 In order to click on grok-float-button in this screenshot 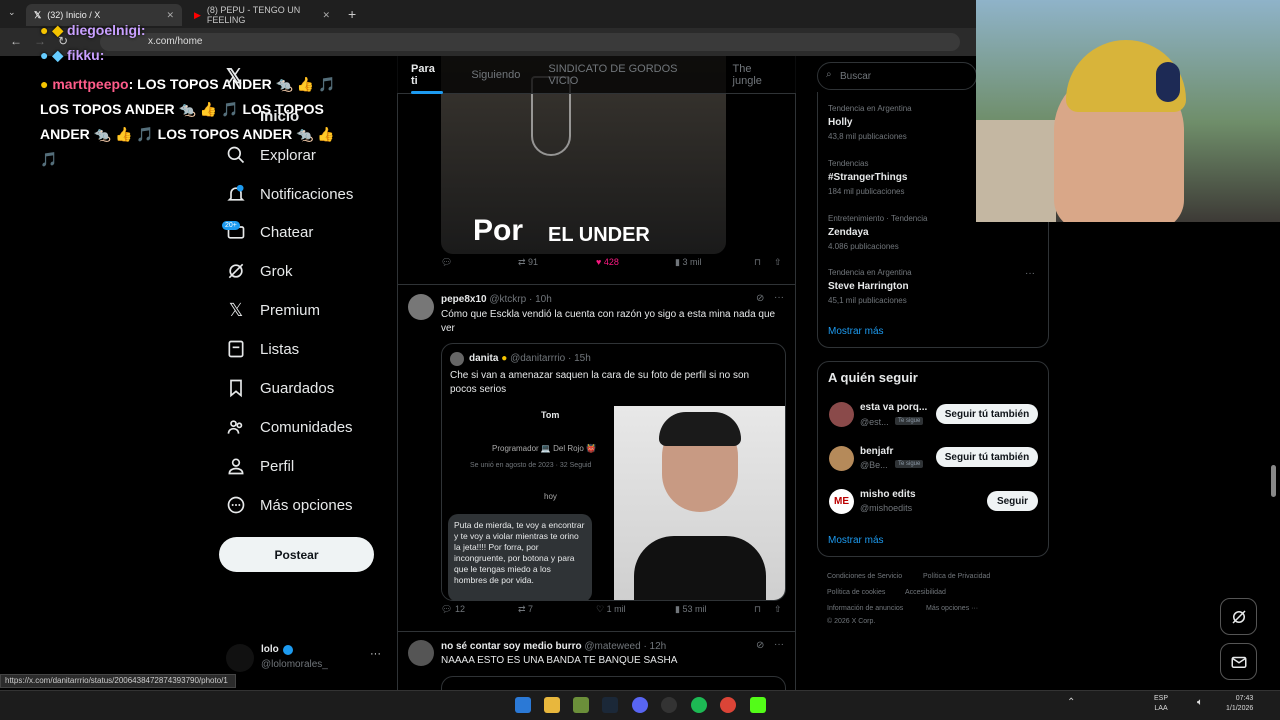, I will do `click(1238, 616)`.